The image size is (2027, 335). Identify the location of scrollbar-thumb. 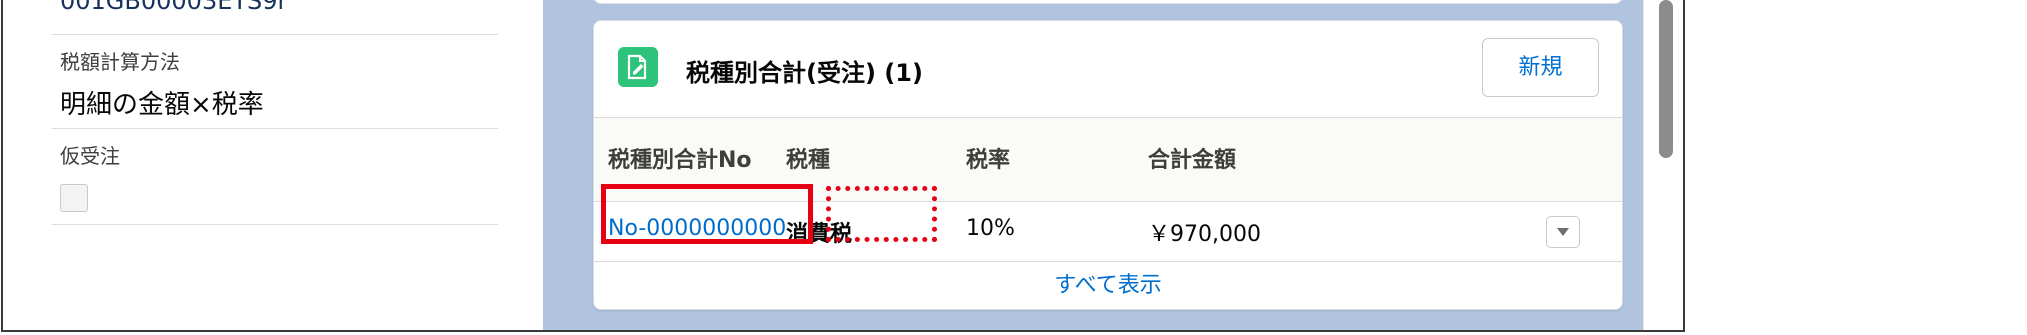
(1666, 79).